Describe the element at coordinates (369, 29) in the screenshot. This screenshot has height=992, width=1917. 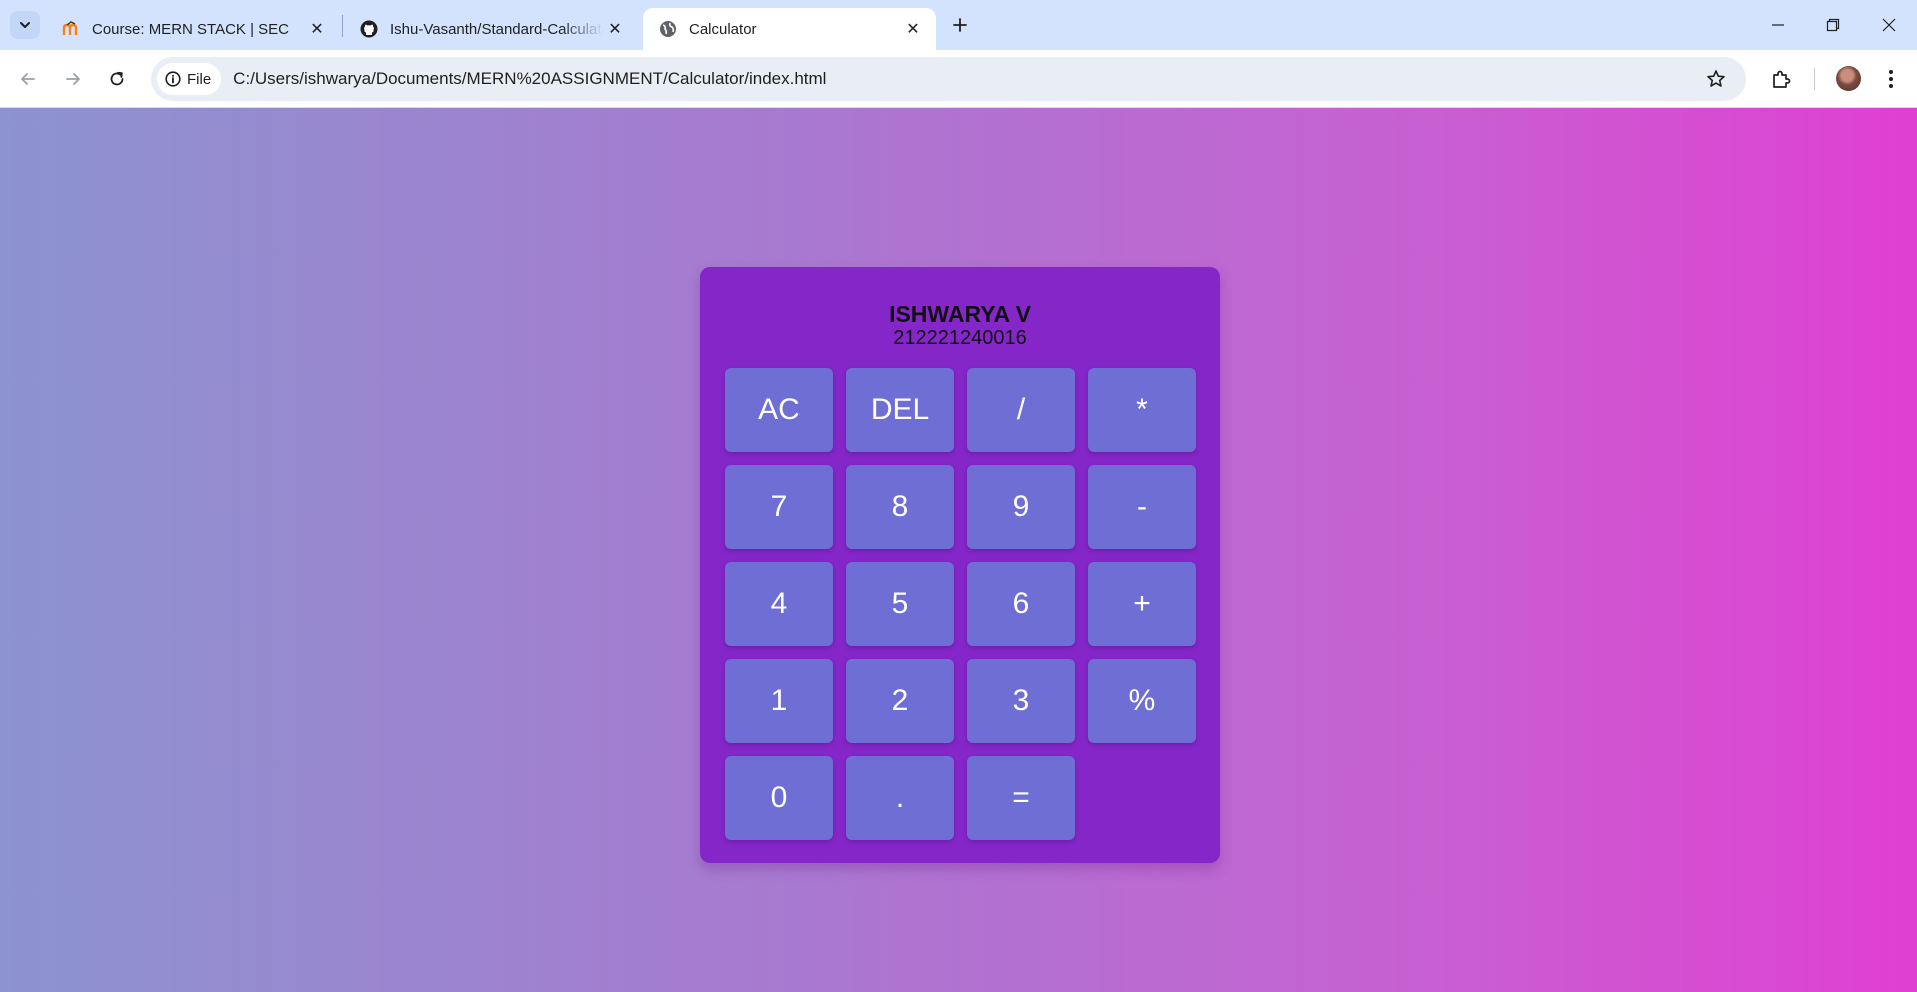
I see `github-icon` at that location.